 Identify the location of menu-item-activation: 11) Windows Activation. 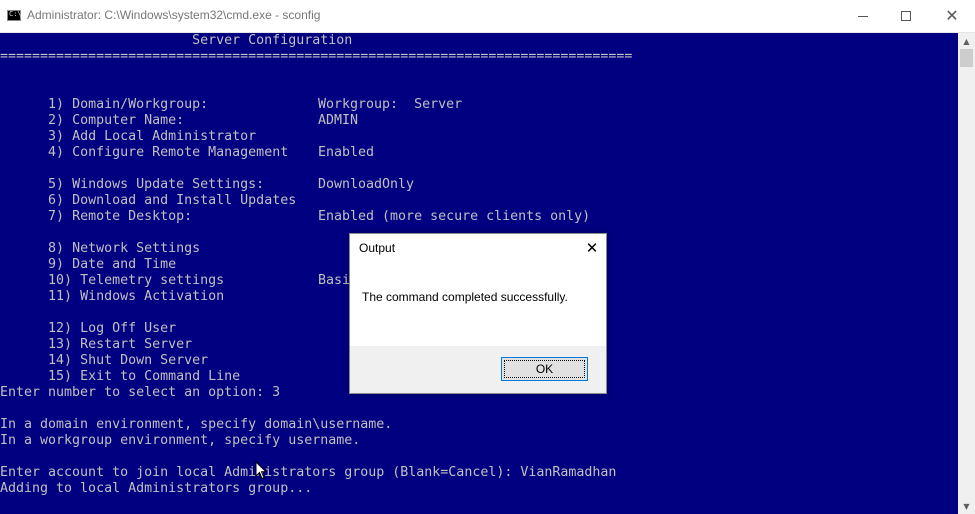
(112, 288).